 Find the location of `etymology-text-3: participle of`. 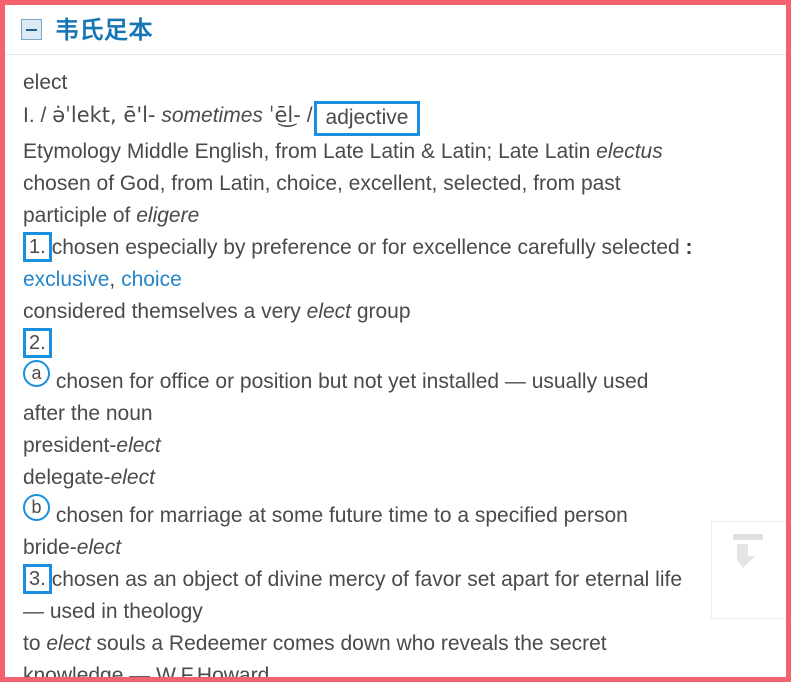

etymology-text-3: participle of is located at coordinates (80, 215).